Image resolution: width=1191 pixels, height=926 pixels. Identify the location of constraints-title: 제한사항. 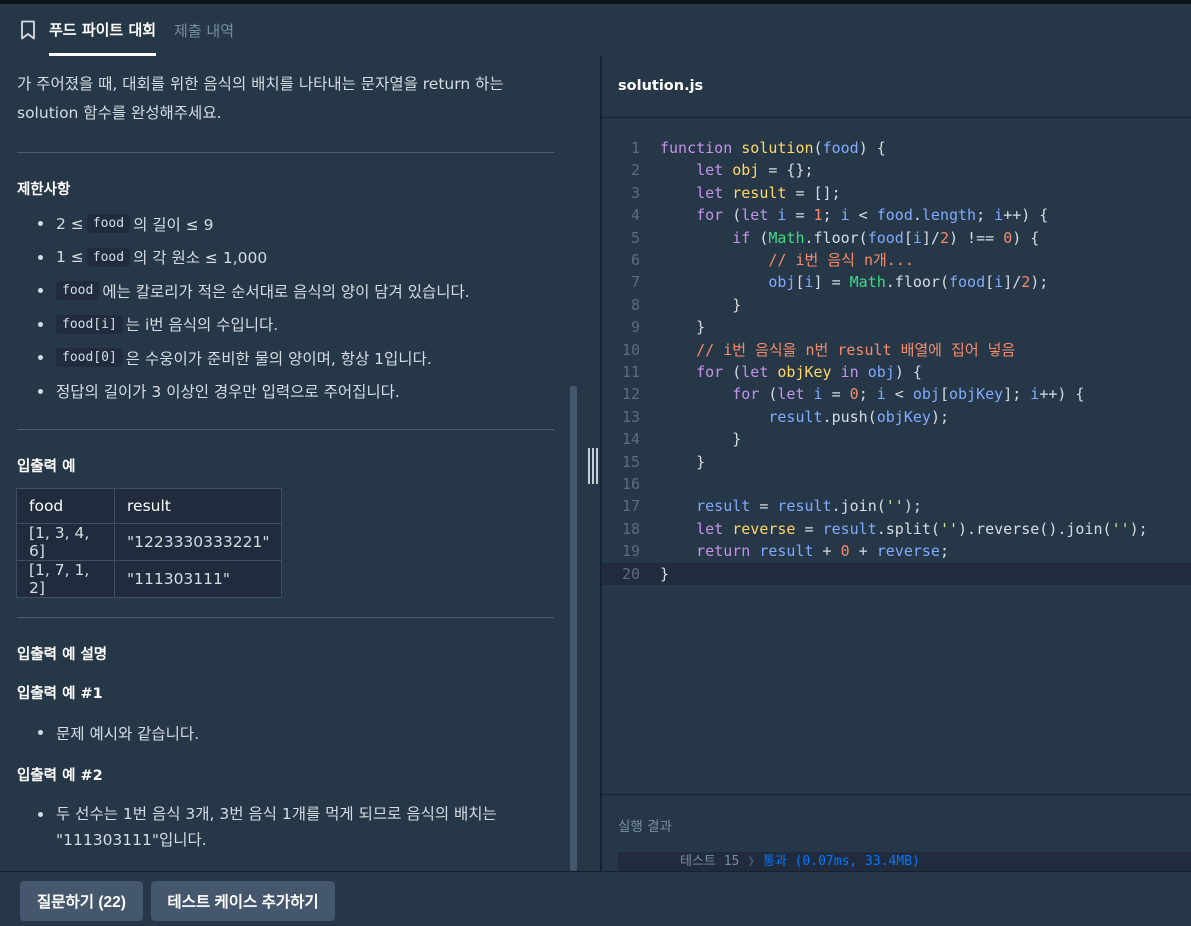
(44, 190).